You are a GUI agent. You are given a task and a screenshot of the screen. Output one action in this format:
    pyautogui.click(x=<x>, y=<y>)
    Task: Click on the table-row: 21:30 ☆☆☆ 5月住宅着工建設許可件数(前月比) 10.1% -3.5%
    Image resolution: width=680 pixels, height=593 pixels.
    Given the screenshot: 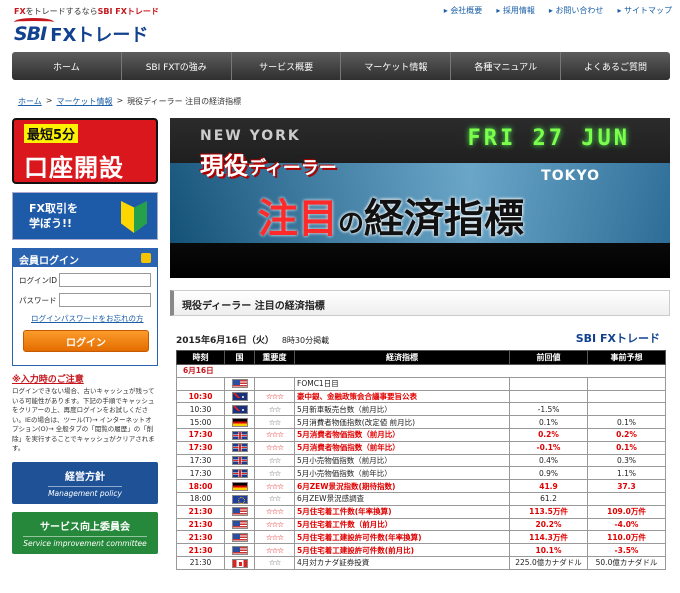 What is the action you would take?
    pyautogui.click(x=421, y=550)
    